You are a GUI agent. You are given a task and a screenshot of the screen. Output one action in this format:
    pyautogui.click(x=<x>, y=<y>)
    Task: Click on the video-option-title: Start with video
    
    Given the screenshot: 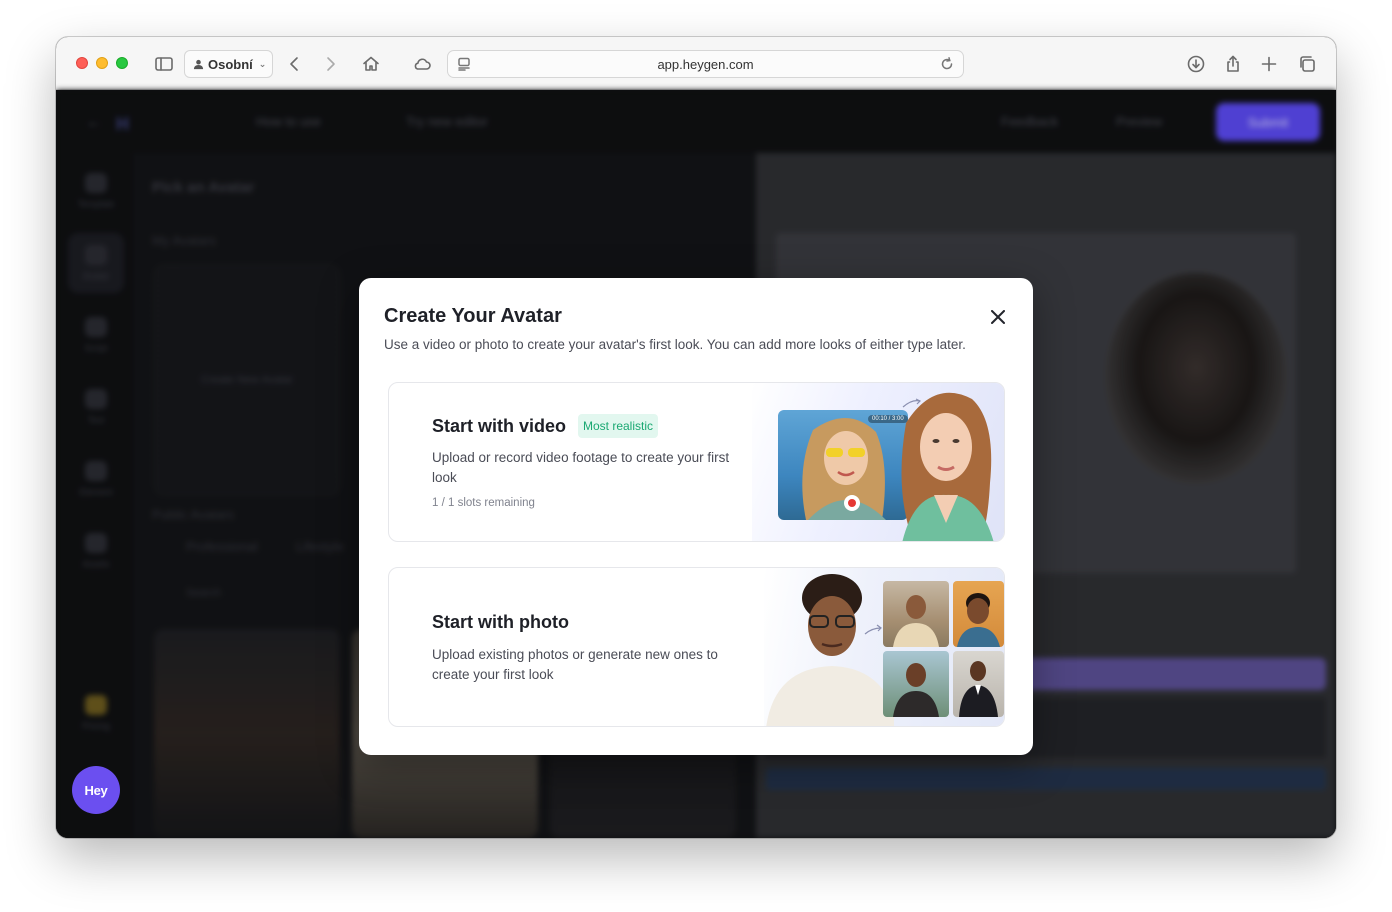 What is the action you would take?
    pyautogui.click(x=499, y=426)
    